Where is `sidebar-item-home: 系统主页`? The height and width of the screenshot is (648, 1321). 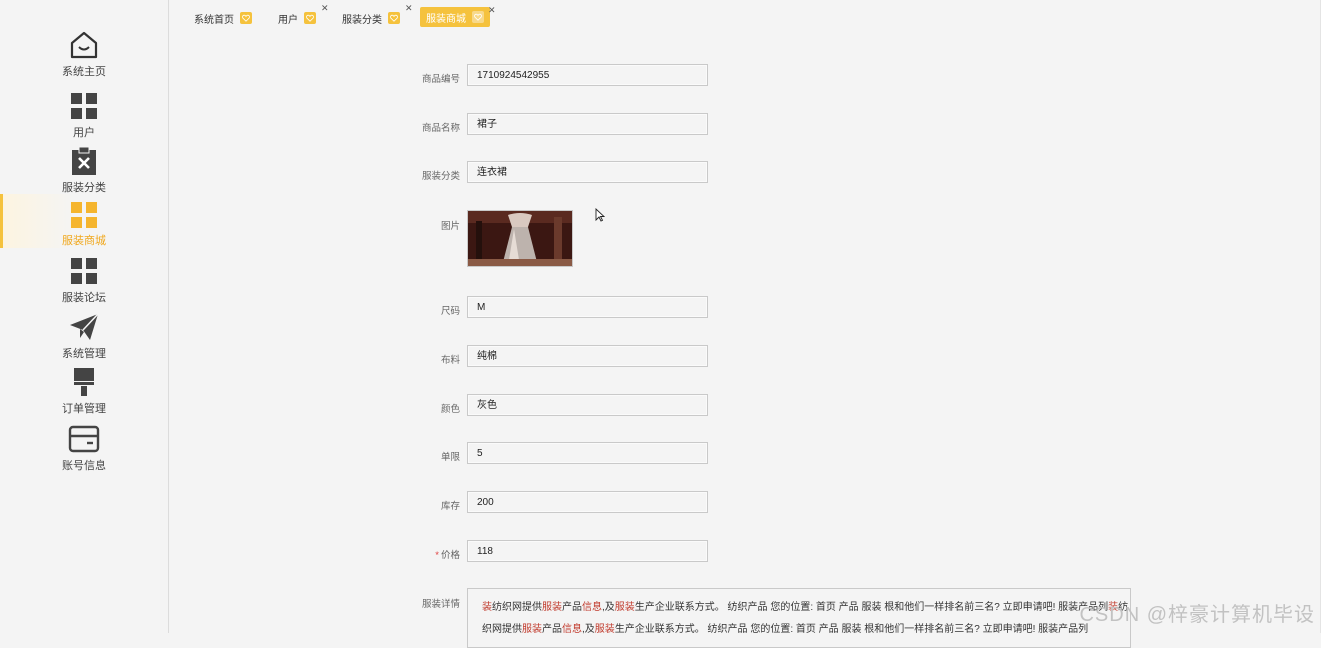 sidebar-item-home: 系统主页 is located at coordinates (84, 55).